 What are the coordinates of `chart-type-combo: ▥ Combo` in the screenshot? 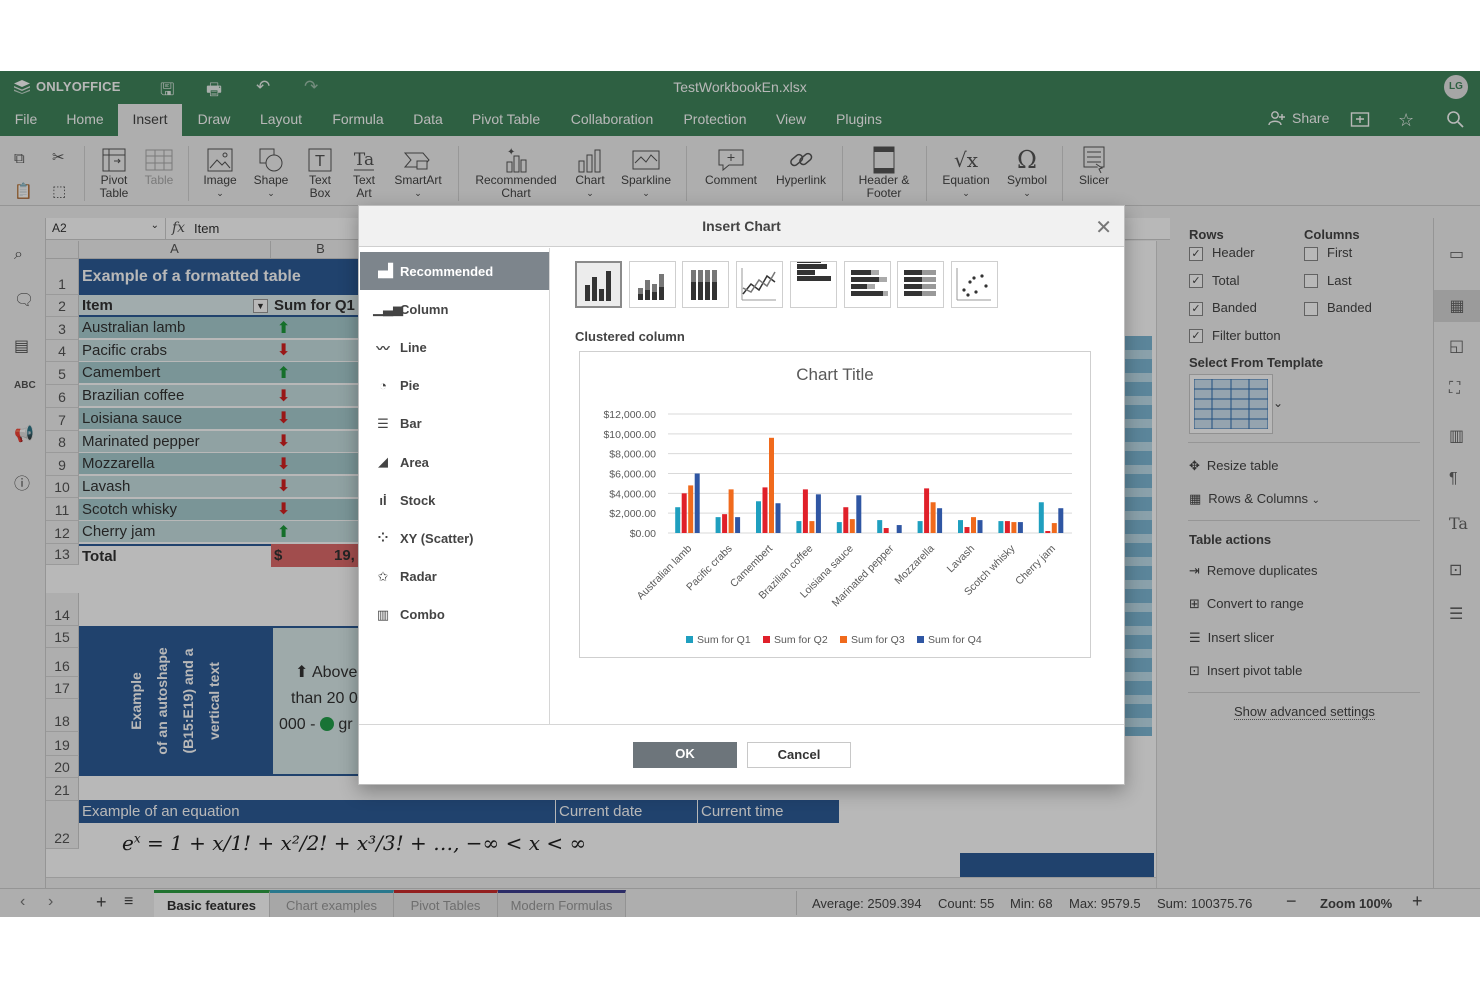 It's located at (454, 615).